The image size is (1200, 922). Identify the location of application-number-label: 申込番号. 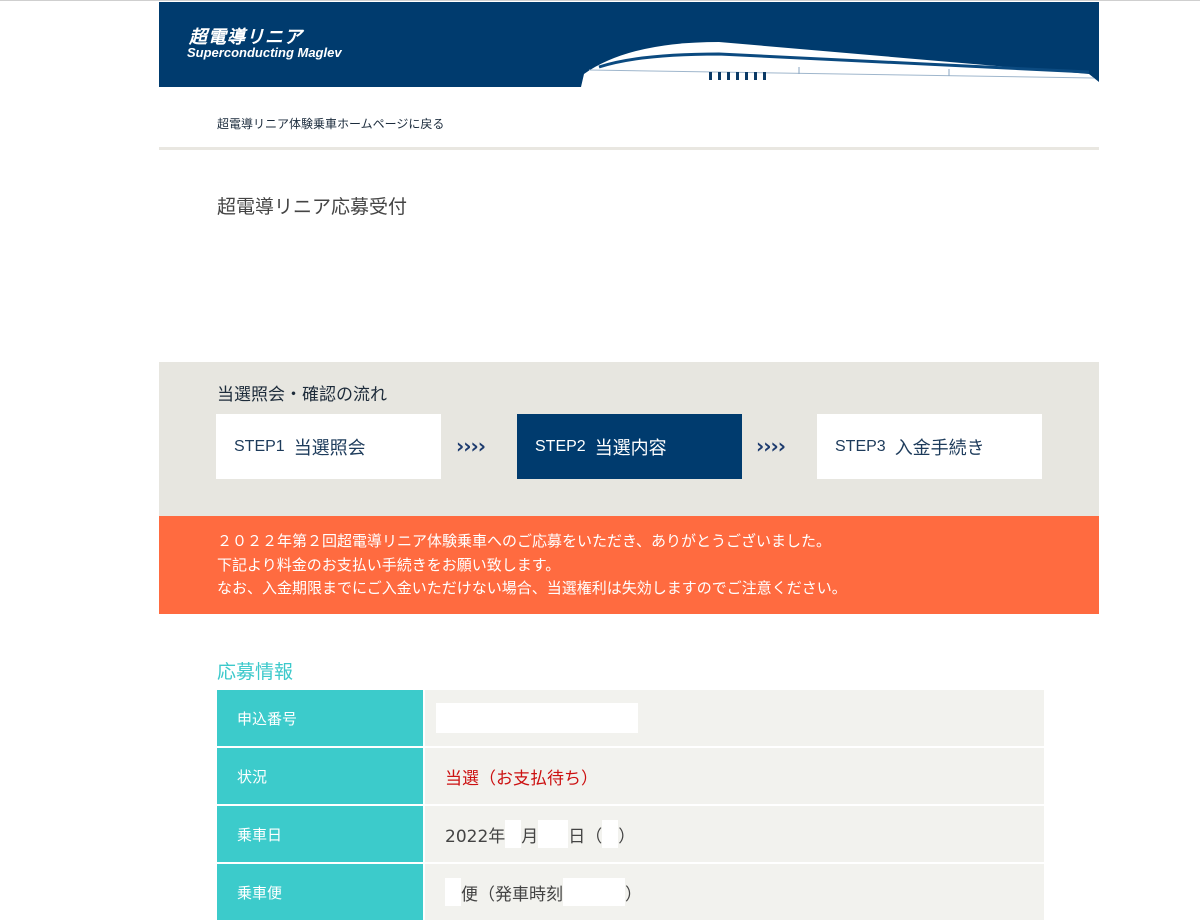
(320, 719).